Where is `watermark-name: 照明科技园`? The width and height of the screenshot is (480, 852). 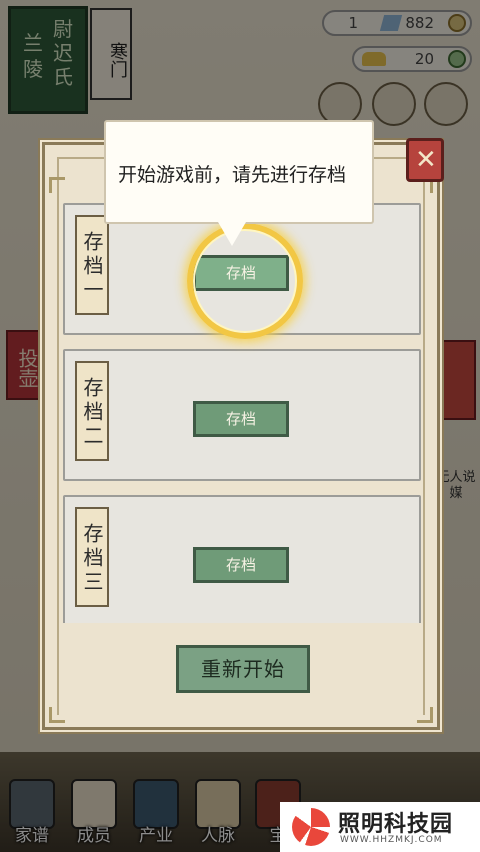
watermark-name: 照明科技园 is located at coordinates (396, 824).